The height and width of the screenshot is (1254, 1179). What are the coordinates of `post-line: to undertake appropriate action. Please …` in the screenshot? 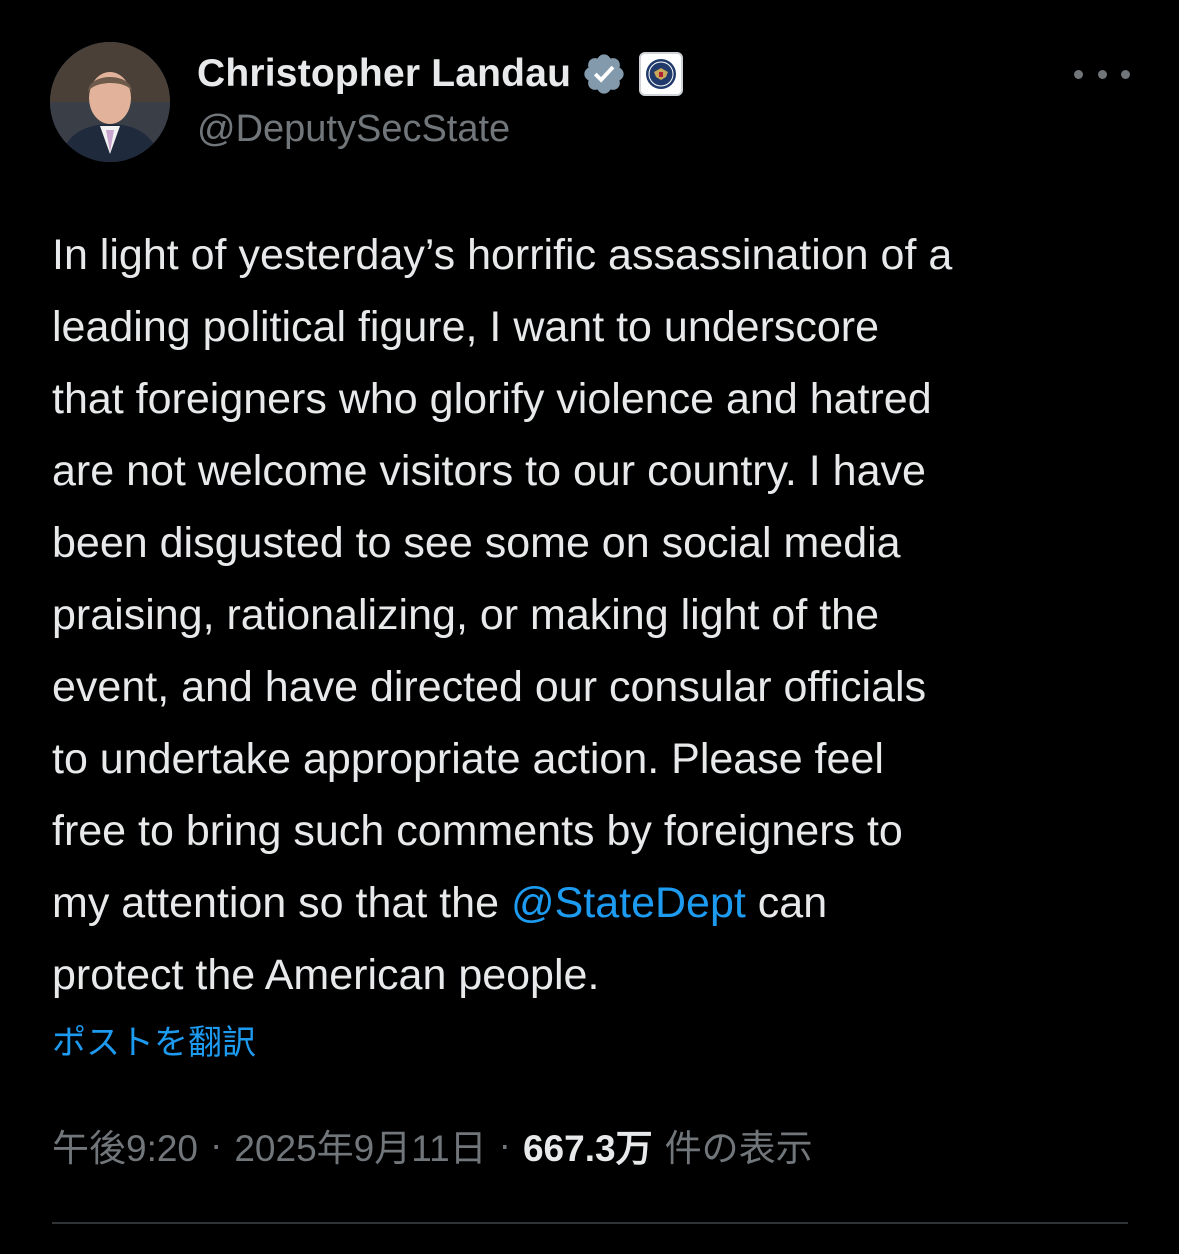 It's located at (468, 759).